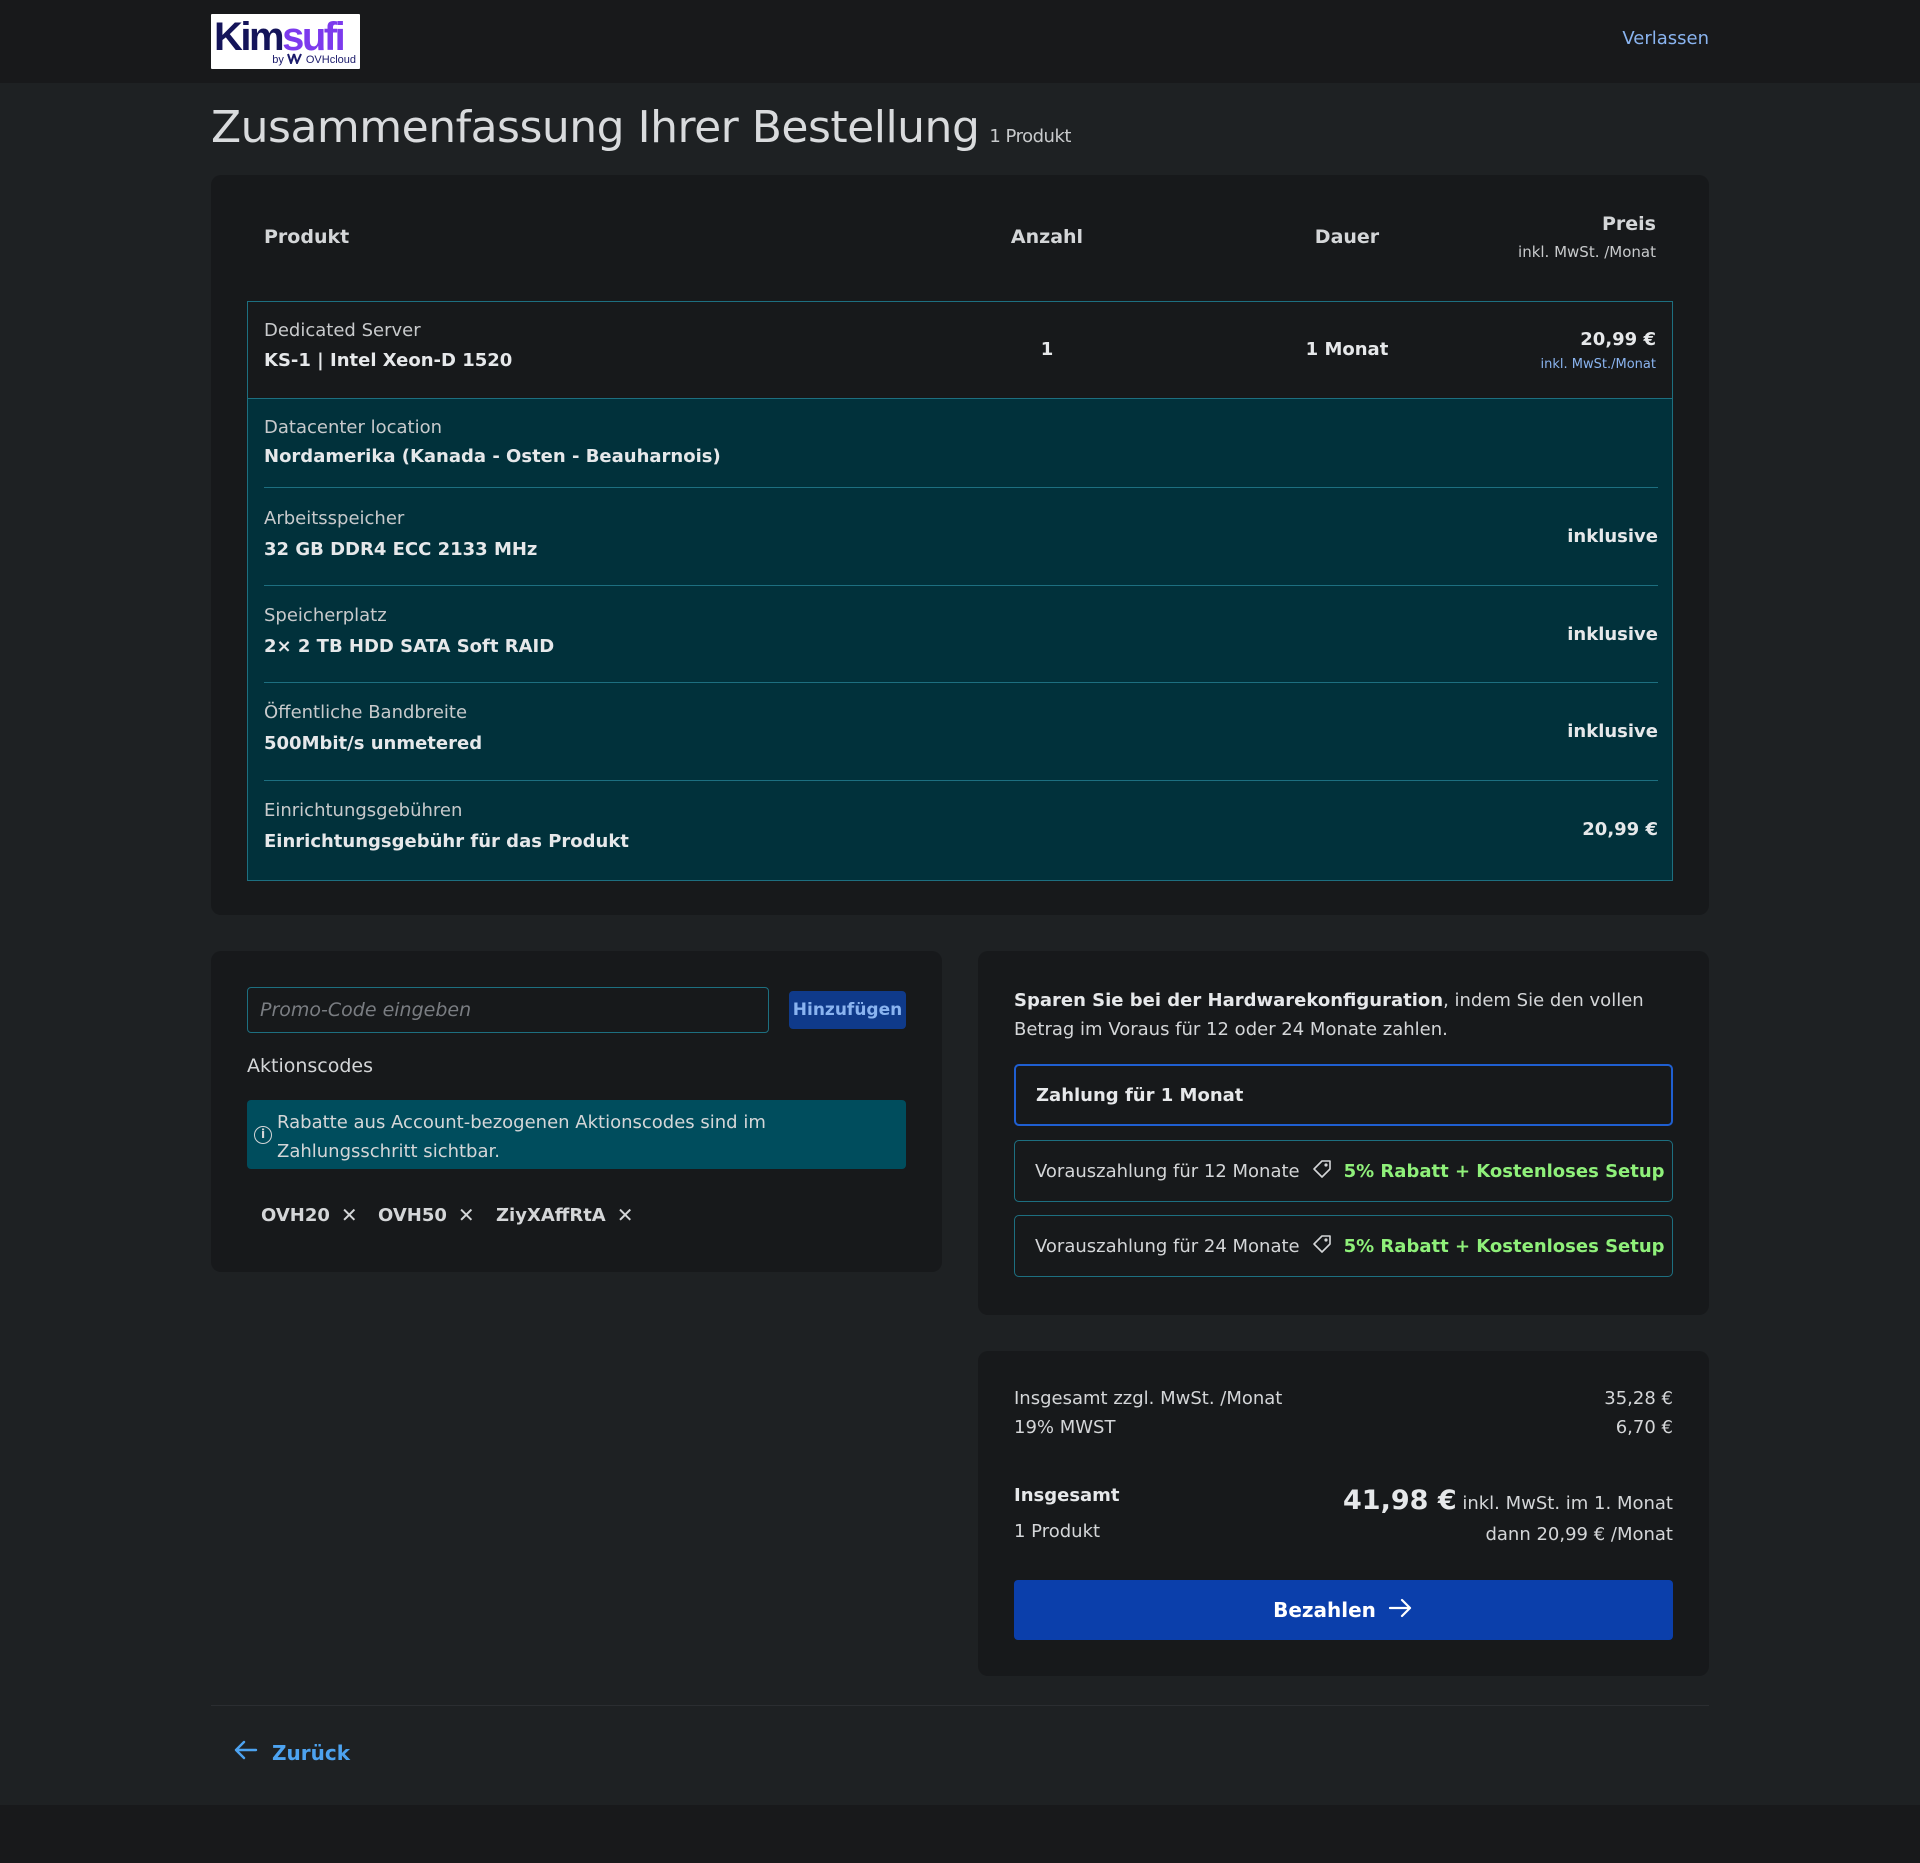  I want to click on option-label: Einrichtungsgebühren, so click(363, 810).